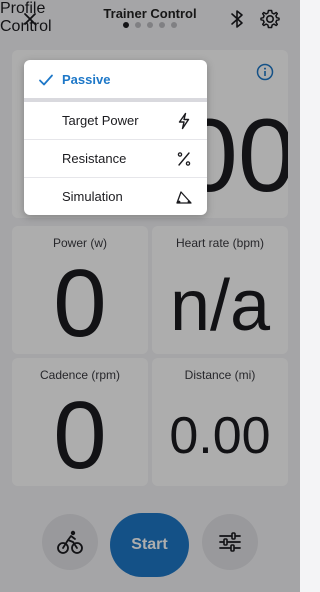 Image resolution: width=320 pixels, height=592 pixels. Describe the element at coordinates (94, 158) in the screenshot. I see `menu-item-label: Resistance` at that location.